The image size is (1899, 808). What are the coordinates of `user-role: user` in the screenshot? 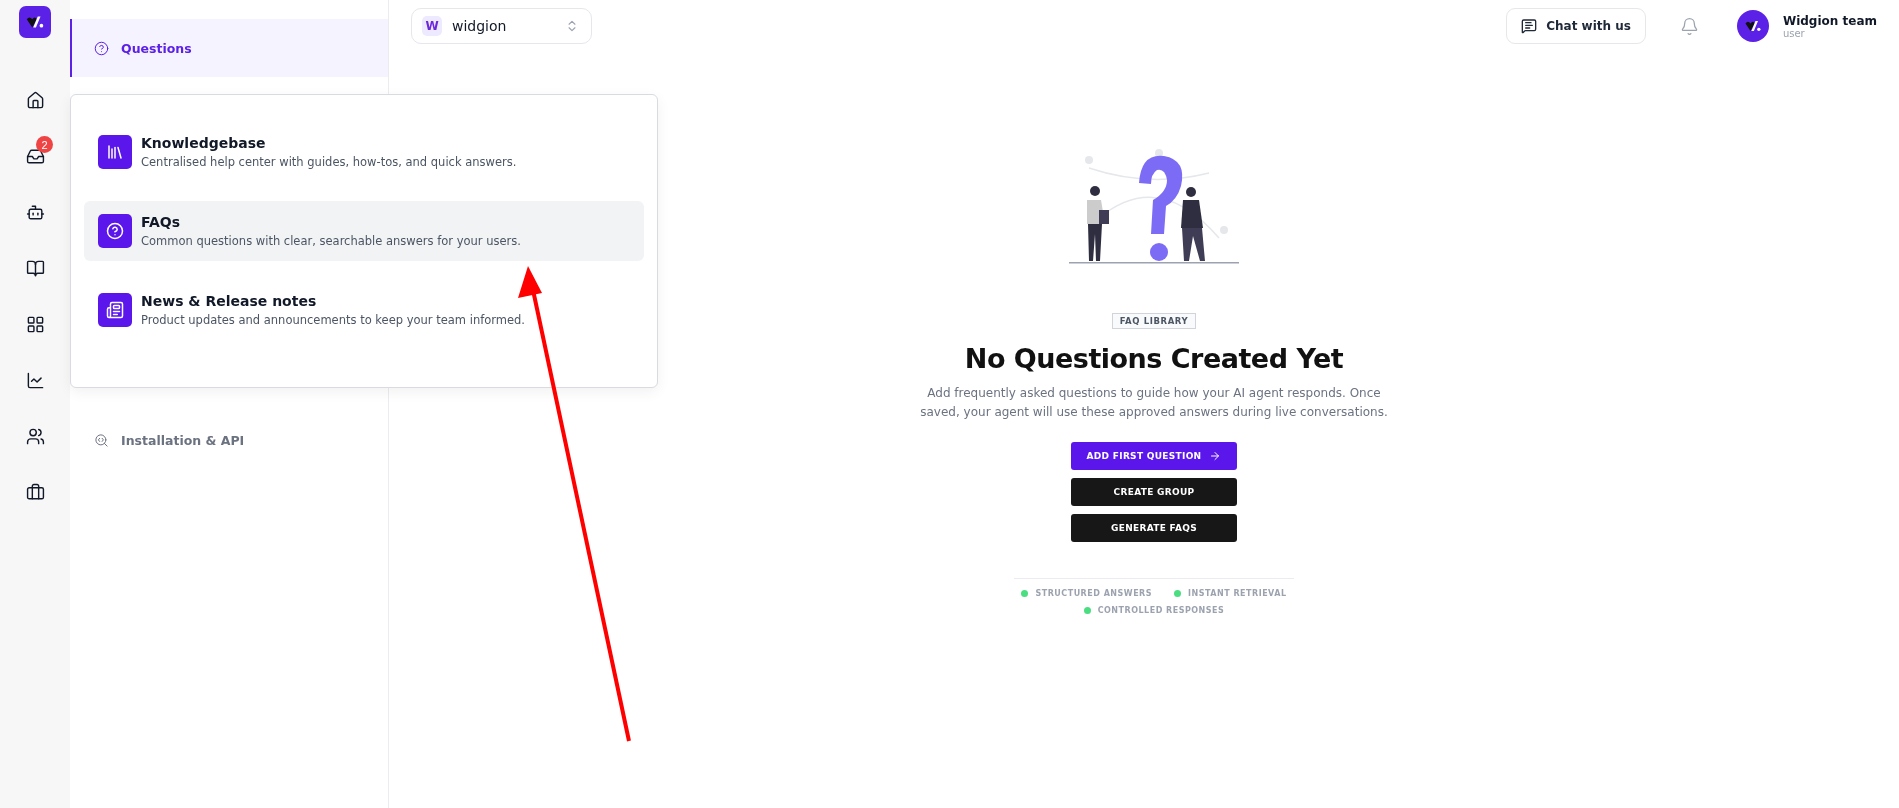 It's located at (1793, 33).